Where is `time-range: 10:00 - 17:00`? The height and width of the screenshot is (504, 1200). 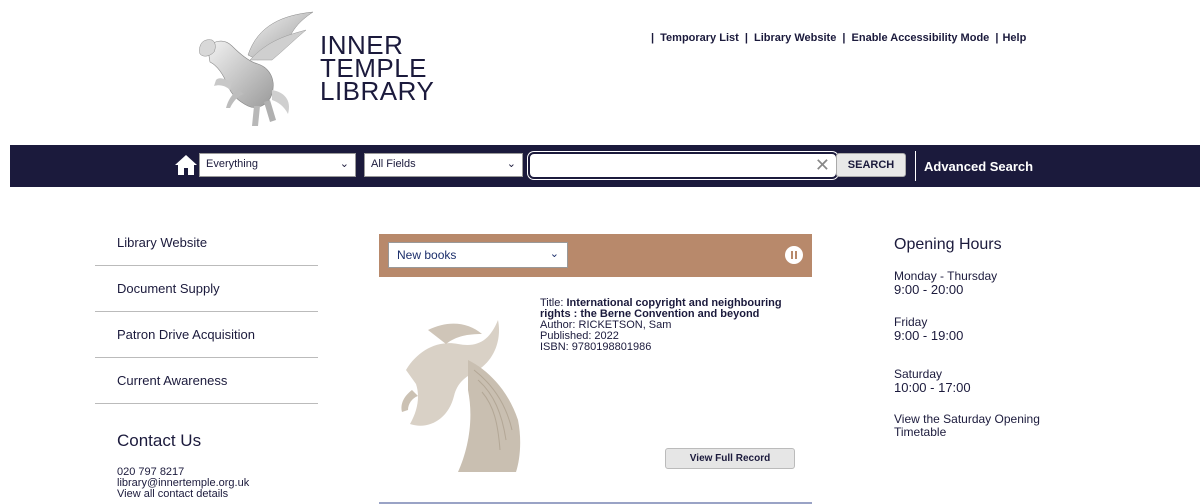
time-range: 10:00 - 17:00 is located at coordinates (932, 387).